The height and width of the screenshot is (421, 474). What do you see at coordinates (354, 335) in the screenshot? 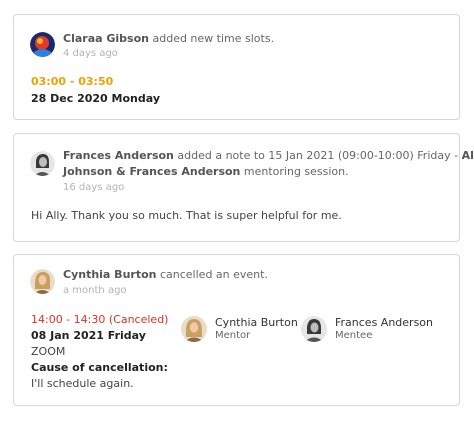
I see `participant-role: Mentee` at bounding box center [354, 335].